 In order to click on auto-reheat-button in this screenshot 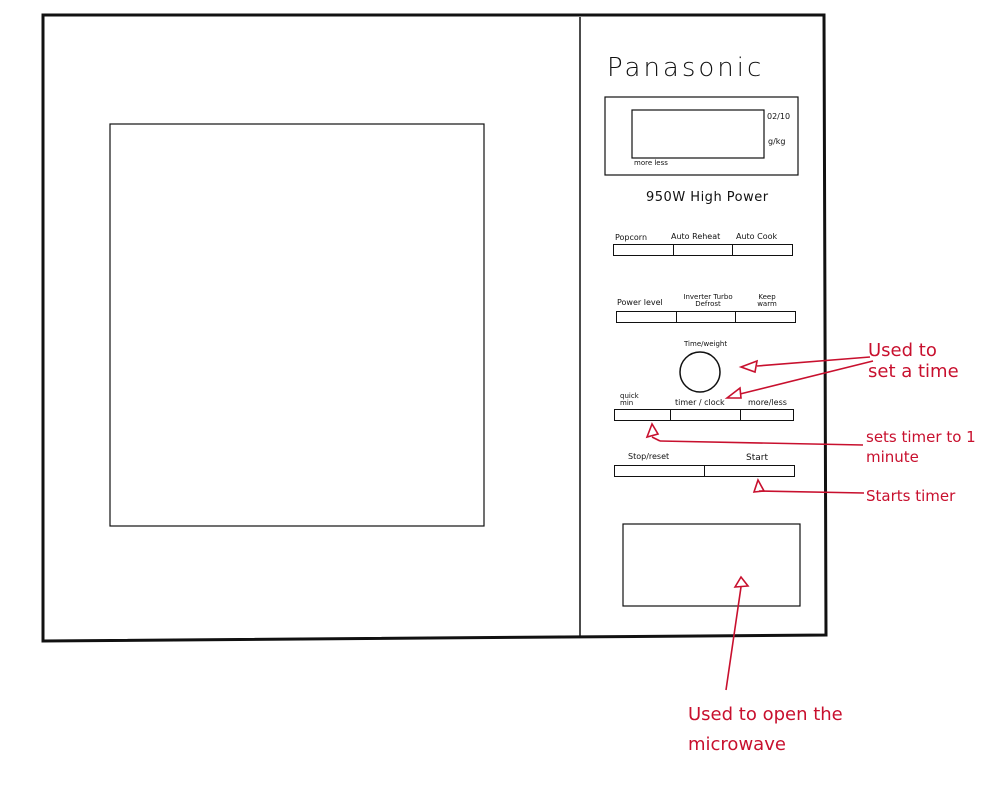, I will do `click(704, 250)`.